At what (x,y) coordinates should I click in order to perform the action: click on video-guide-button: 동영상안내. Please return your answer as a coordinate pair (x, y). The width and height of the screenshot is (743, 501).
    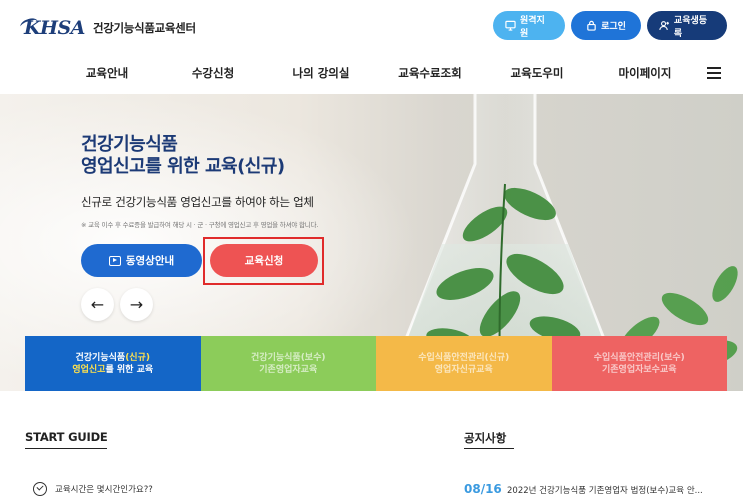
    Looking at the image, I should click on (141, 260).